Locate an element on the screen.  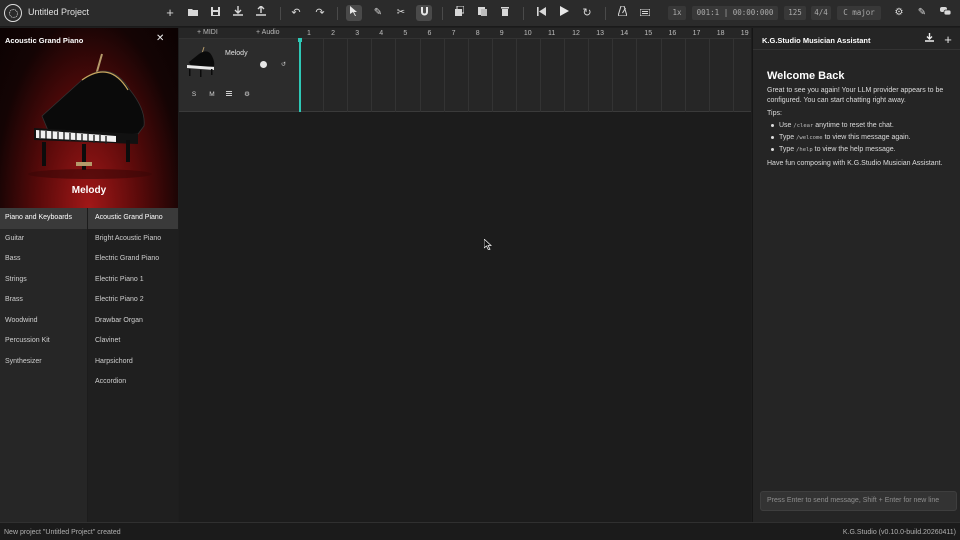
tempo-field: 125 is located at coordinates (795, 13).